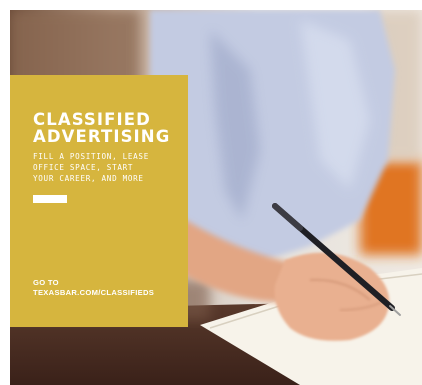 The image size is (422, 385). What do you see at coordinates (46, 282) in the screenshot?
I see `goto-label: GO TO` at bounding box center [46, 282].